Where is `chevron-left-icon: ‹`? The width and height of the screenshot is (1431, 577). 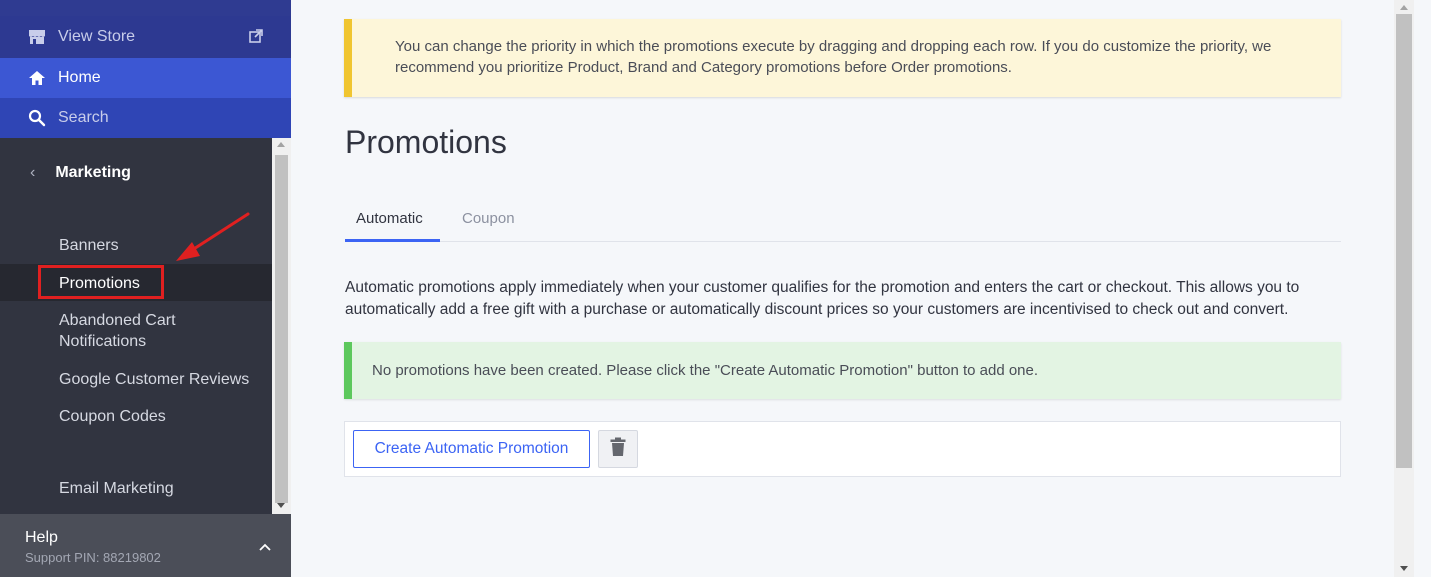 chevron-left-icon: ‹ is located at coordinates (33, 172).